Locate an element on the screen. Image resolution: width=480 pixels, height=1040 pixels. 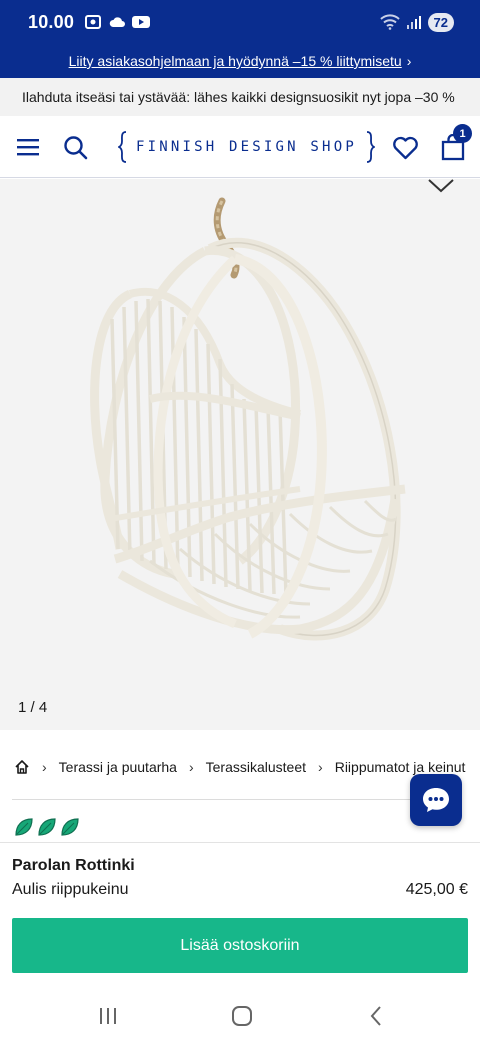
chat-bubble-icon is located at coordinates (436, 800).